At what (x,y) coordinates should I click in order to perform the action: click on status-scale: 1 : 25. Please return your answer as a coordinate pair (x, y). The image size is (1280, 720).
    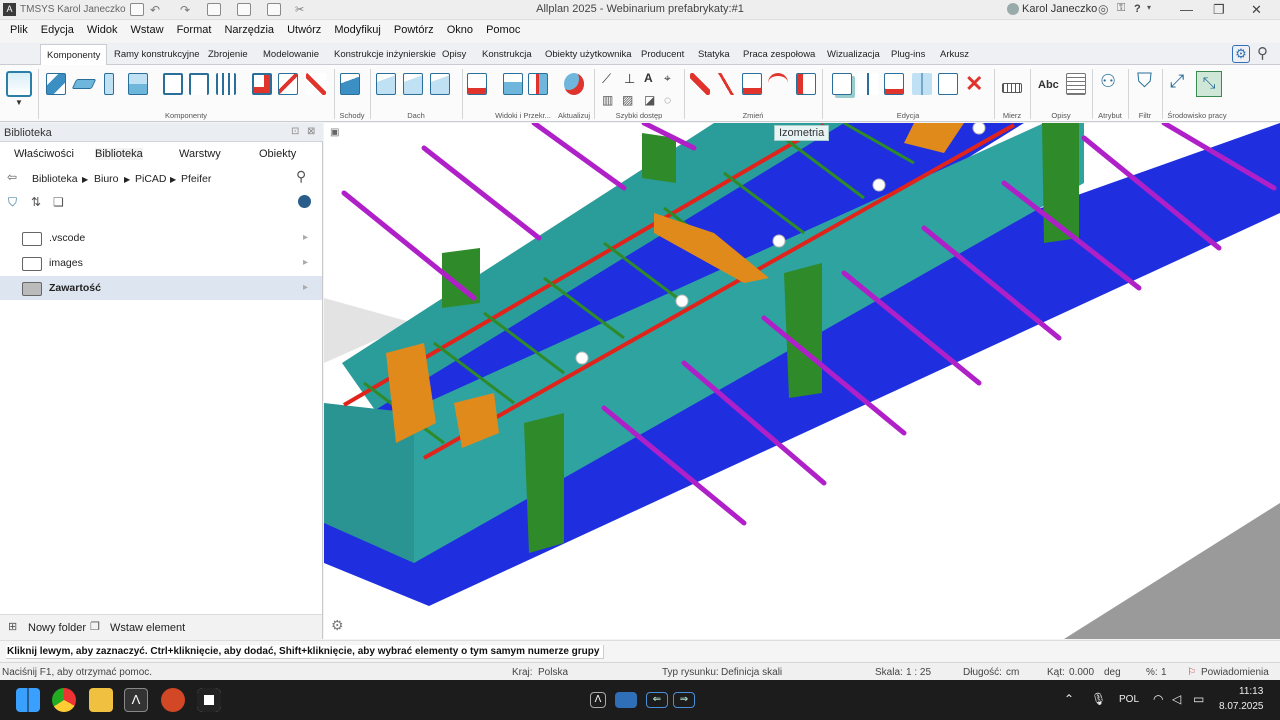
    Looking at the image, I should click on (918, 672).